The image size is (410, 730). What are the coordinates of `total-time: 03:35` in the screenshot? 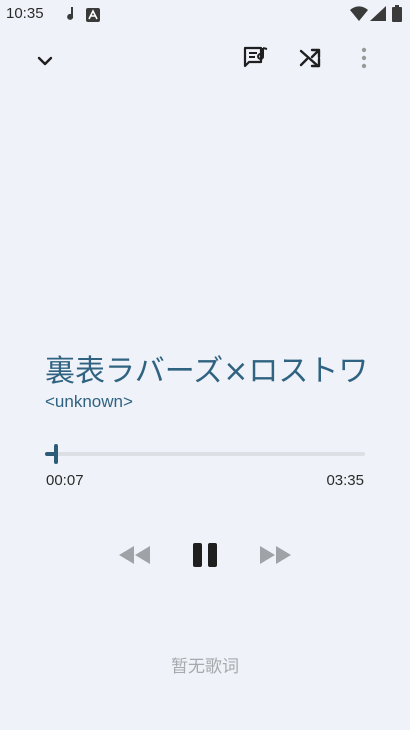 It's located at (345, 480).